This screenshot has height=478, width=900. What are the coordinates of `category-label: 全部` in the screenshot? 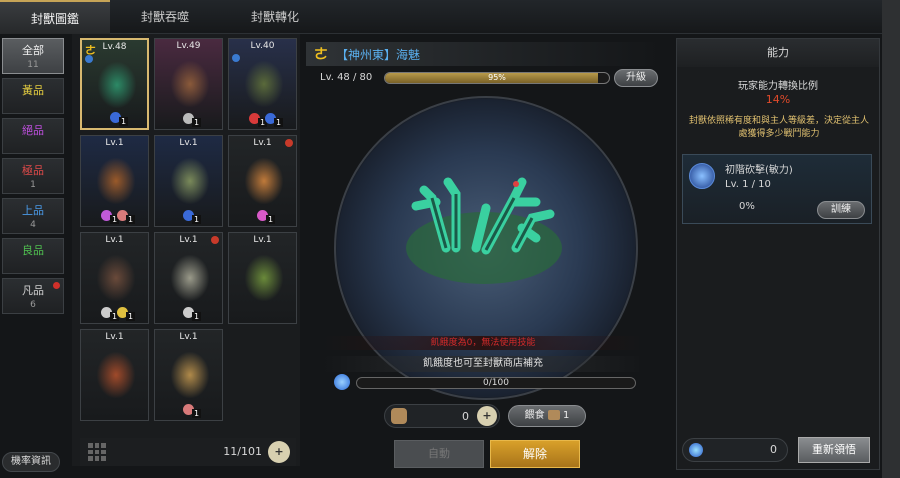 It's located at (33, 50).